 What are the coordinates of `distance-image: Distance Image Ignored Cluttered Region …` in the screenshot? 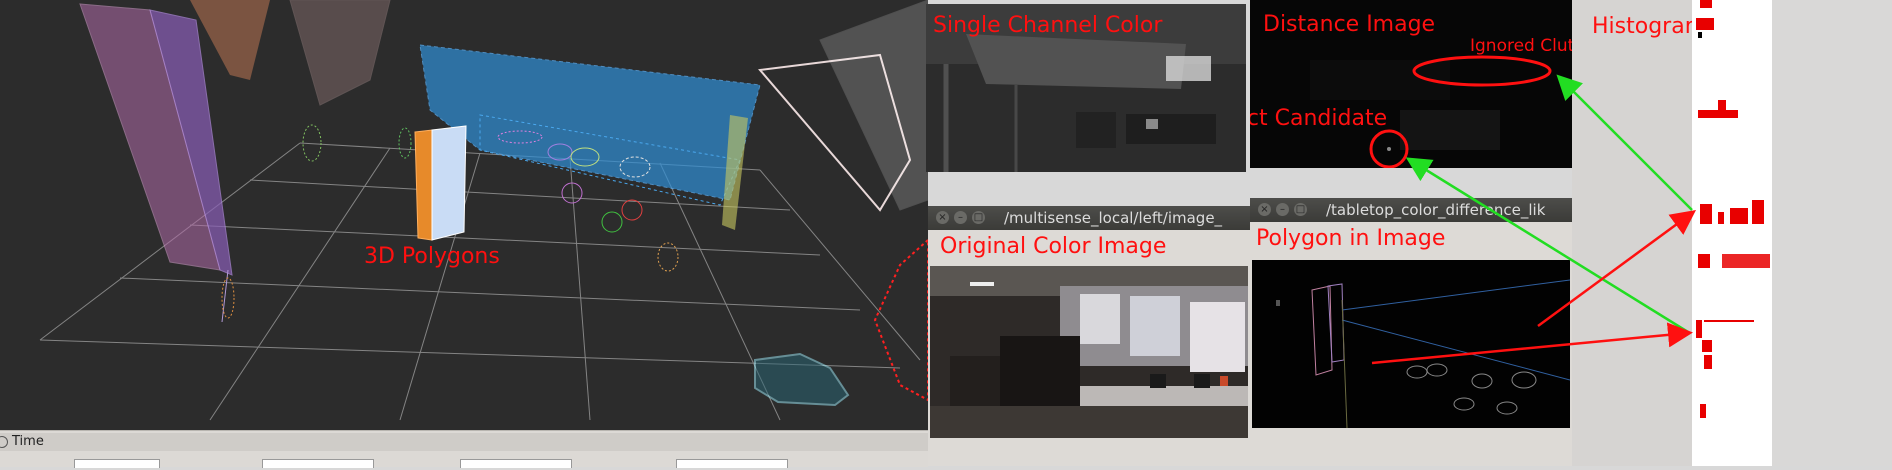 It's located at (1411, 84).